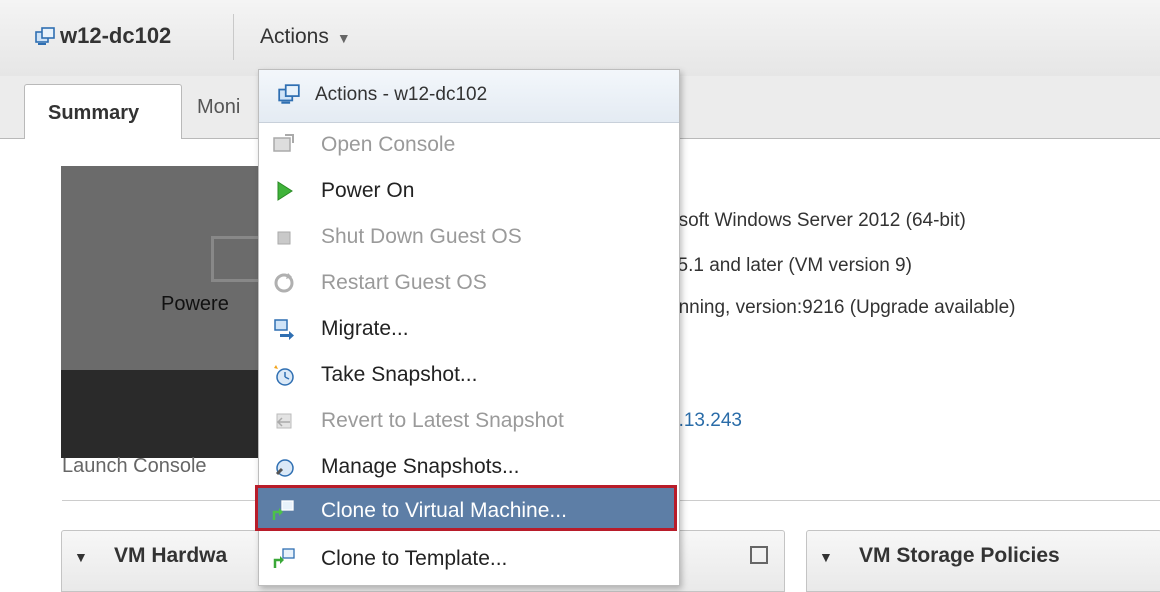  What do you see at coordinates (759, 555) in the screenshot?
I see `maximize-icon` at bounding box center [759, 555].